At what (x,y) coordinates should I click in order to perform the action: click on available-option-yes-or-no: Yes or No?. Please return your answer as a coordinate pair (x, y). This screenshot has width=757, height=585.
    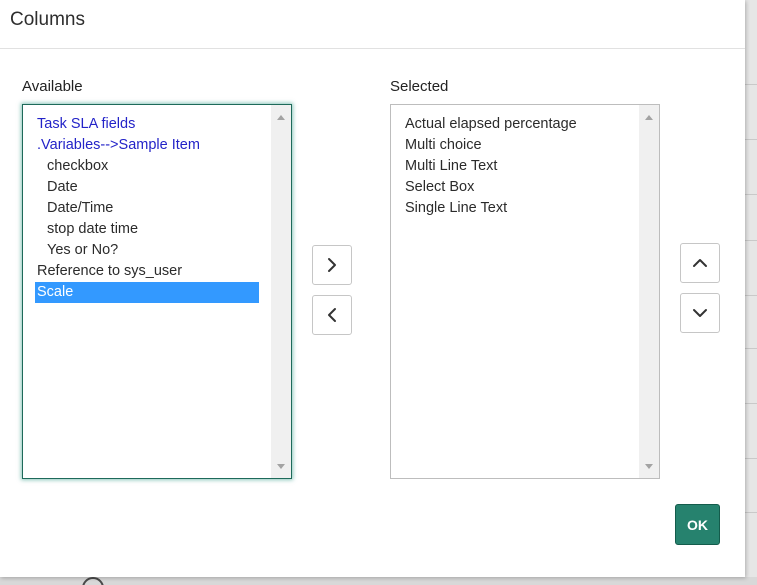
    Looking at the image, I should click on (147, 250).